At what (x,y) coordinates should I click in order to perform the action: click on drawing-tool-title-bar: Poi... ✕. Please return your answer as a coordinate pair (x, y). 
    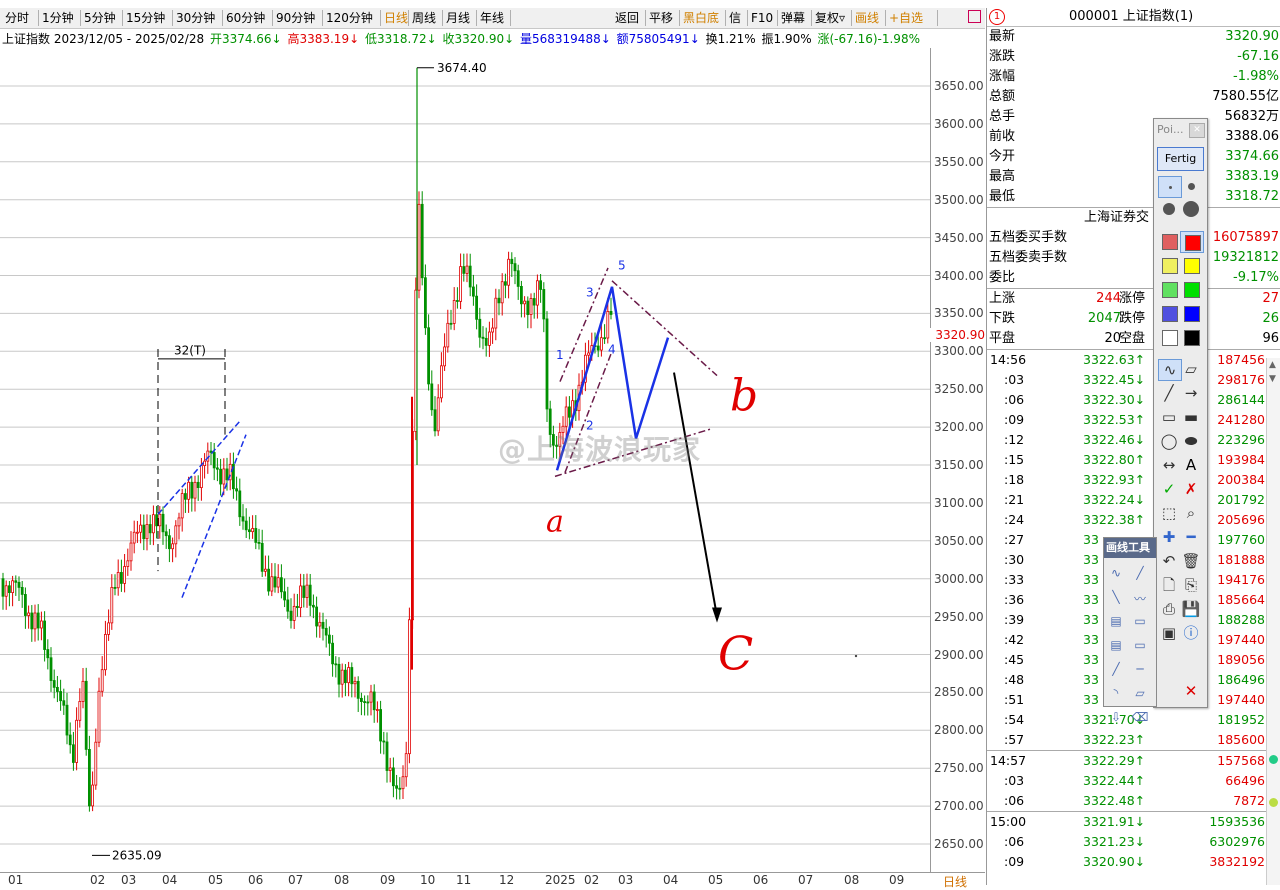
    Looking at the image, I should click on (1180, 130).